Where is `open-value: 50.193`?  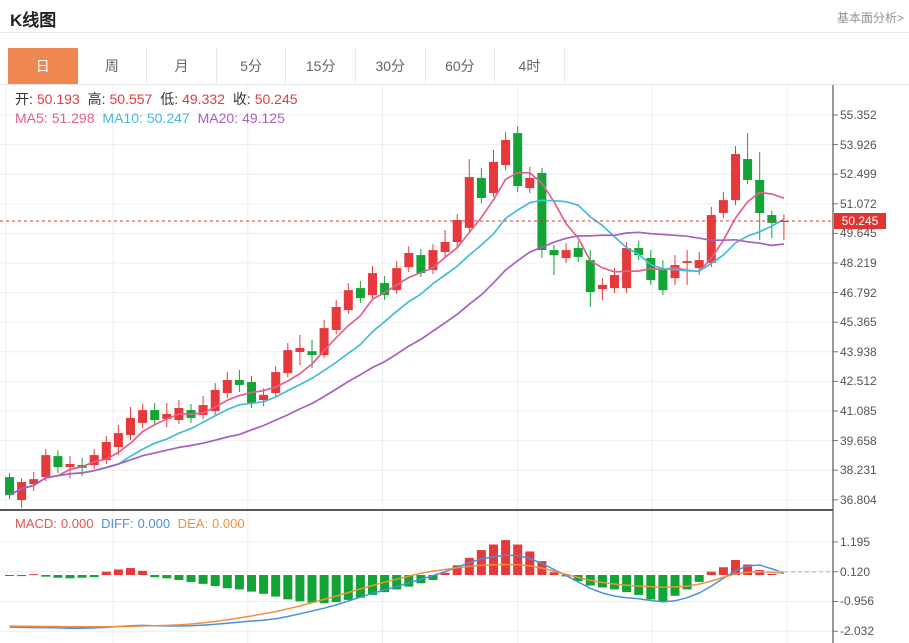
open-value: 50.193 is located at coordinates (58, 99).